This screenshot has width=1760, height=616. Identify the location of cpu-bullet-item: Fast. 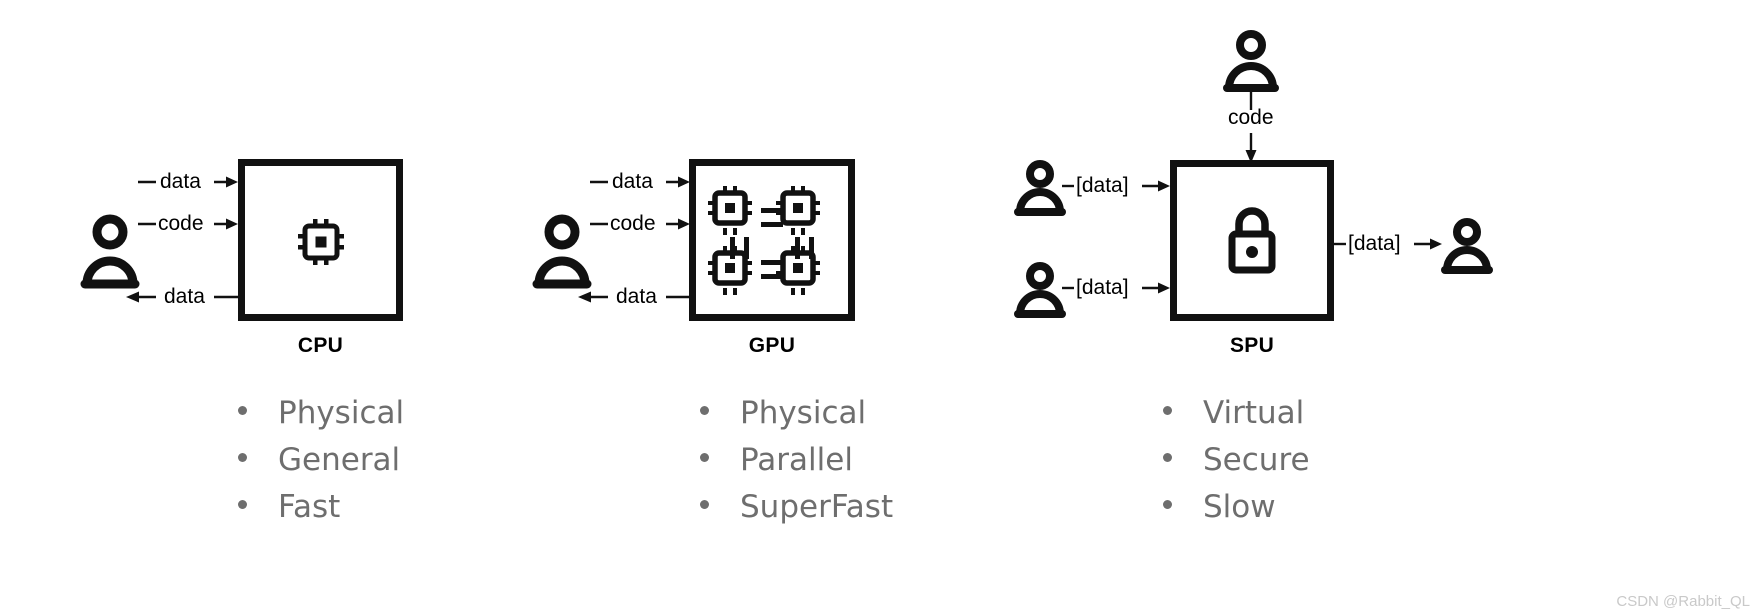
(321, 507).